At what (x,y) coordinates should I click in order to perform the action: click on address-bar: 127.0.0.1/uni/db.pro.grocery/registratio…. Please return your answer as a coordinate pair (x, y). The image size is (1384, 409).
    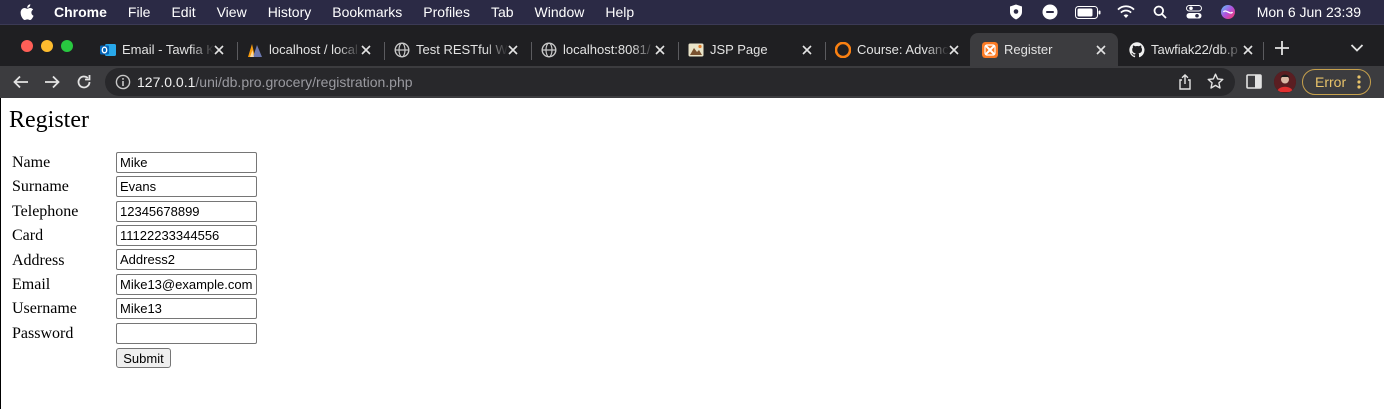
    Looking at the image, I should click on (670, 82).